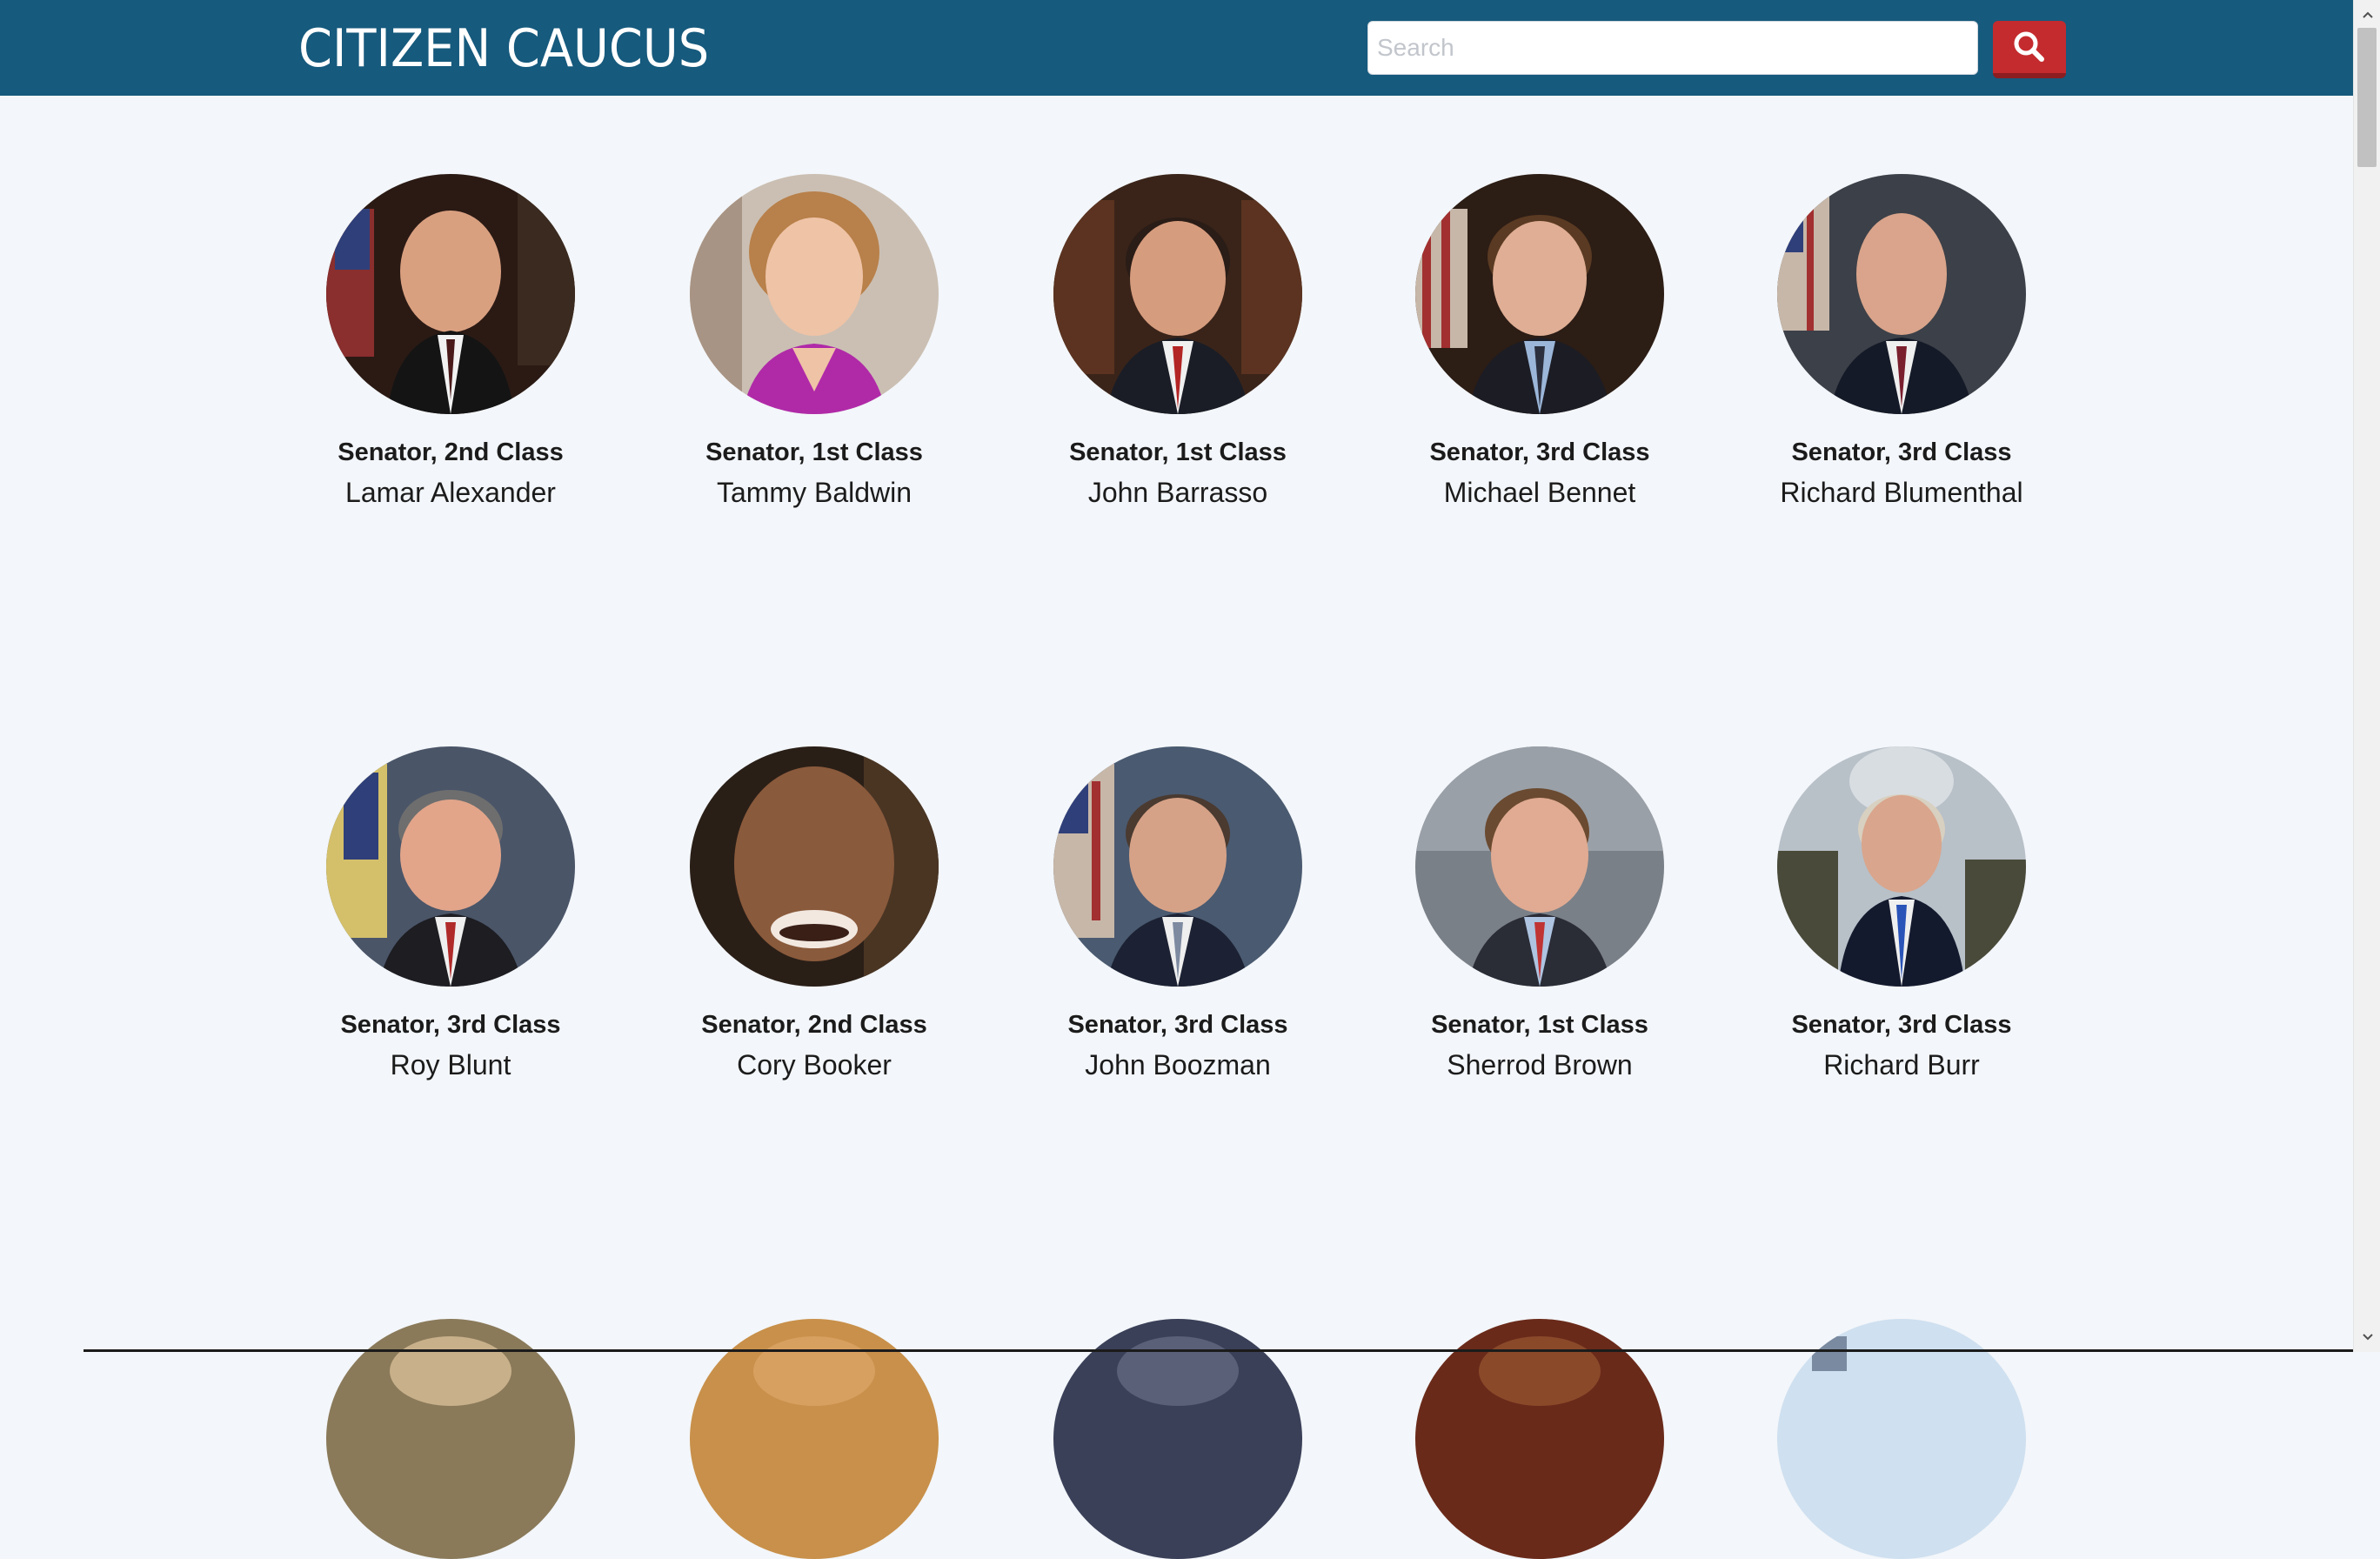 The width and height of the screenshot is (2380, 1559). What do you see at coordinates (814, 1065) in the screenshot?
I see `senator-name: Cory Booker` at bounding box center [814, 1065].